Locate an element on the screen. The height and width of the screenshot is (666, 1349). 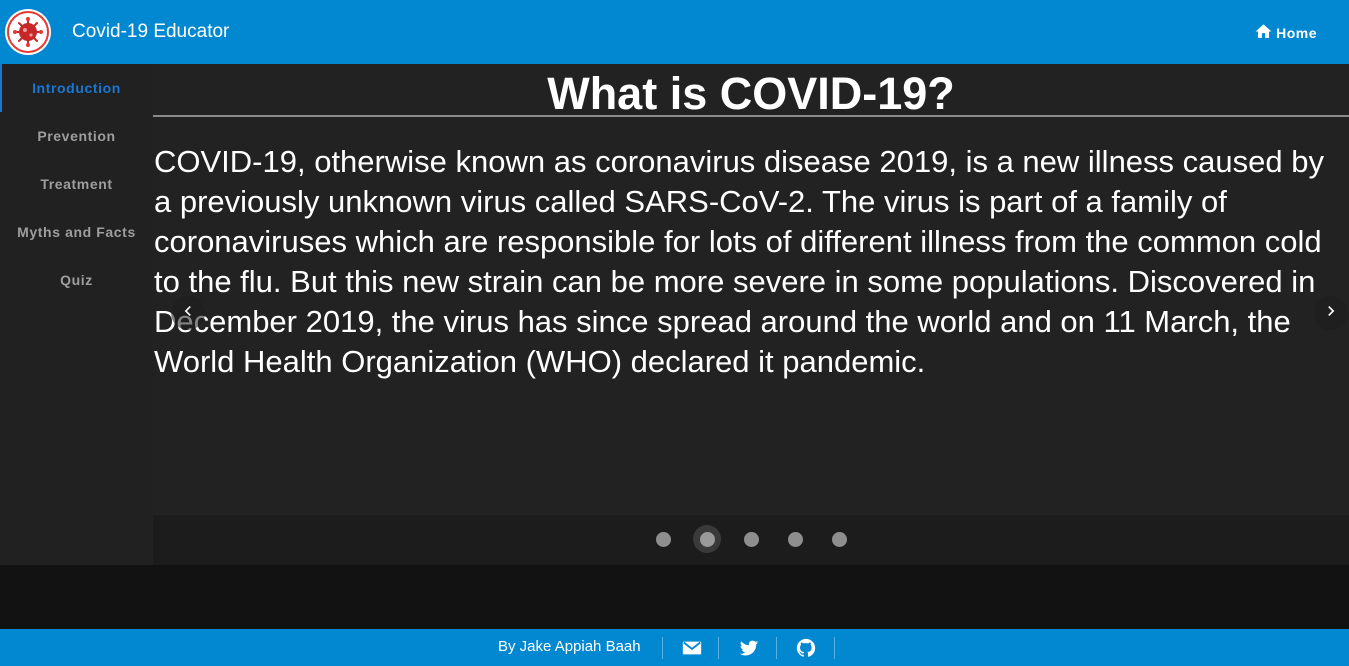
app-title: Covid-19 Educator is located at coordinates (151, 31).